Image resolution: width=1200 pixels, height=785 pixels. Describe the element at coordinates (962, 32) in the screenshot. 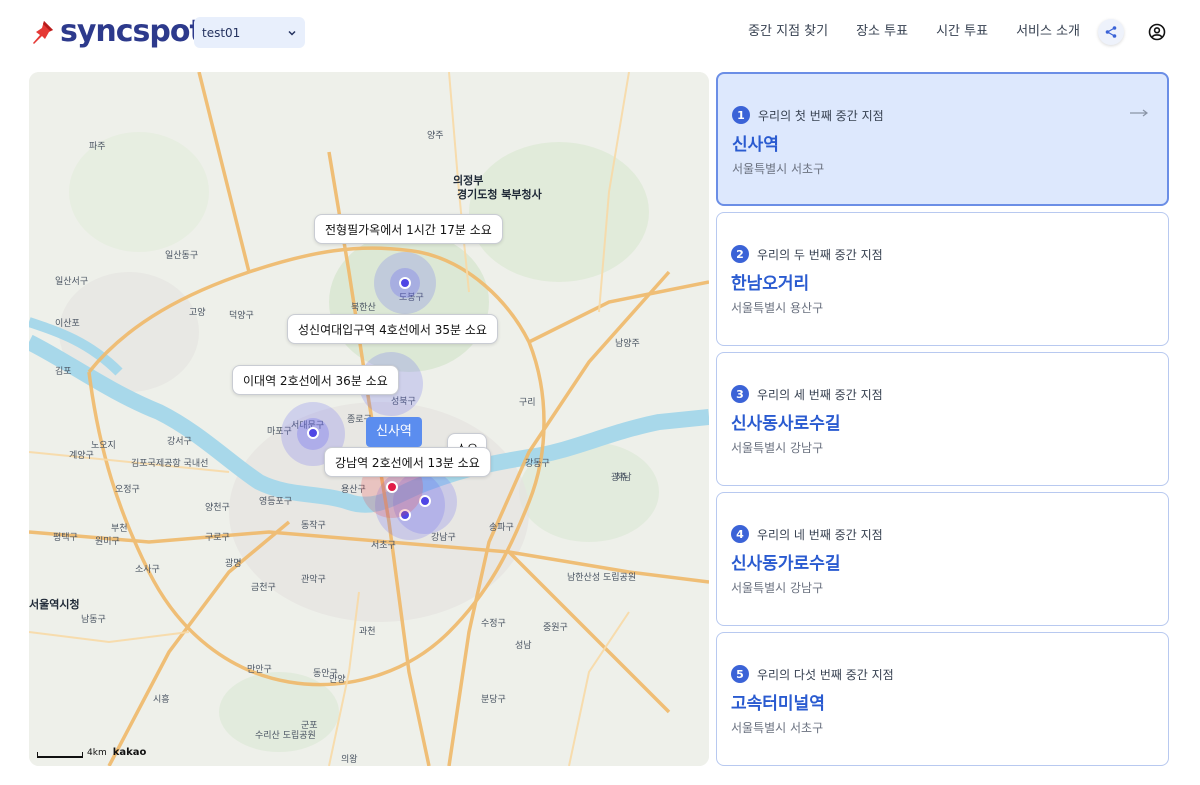

I see `nav-time-vote: 시간 투표` at that location.